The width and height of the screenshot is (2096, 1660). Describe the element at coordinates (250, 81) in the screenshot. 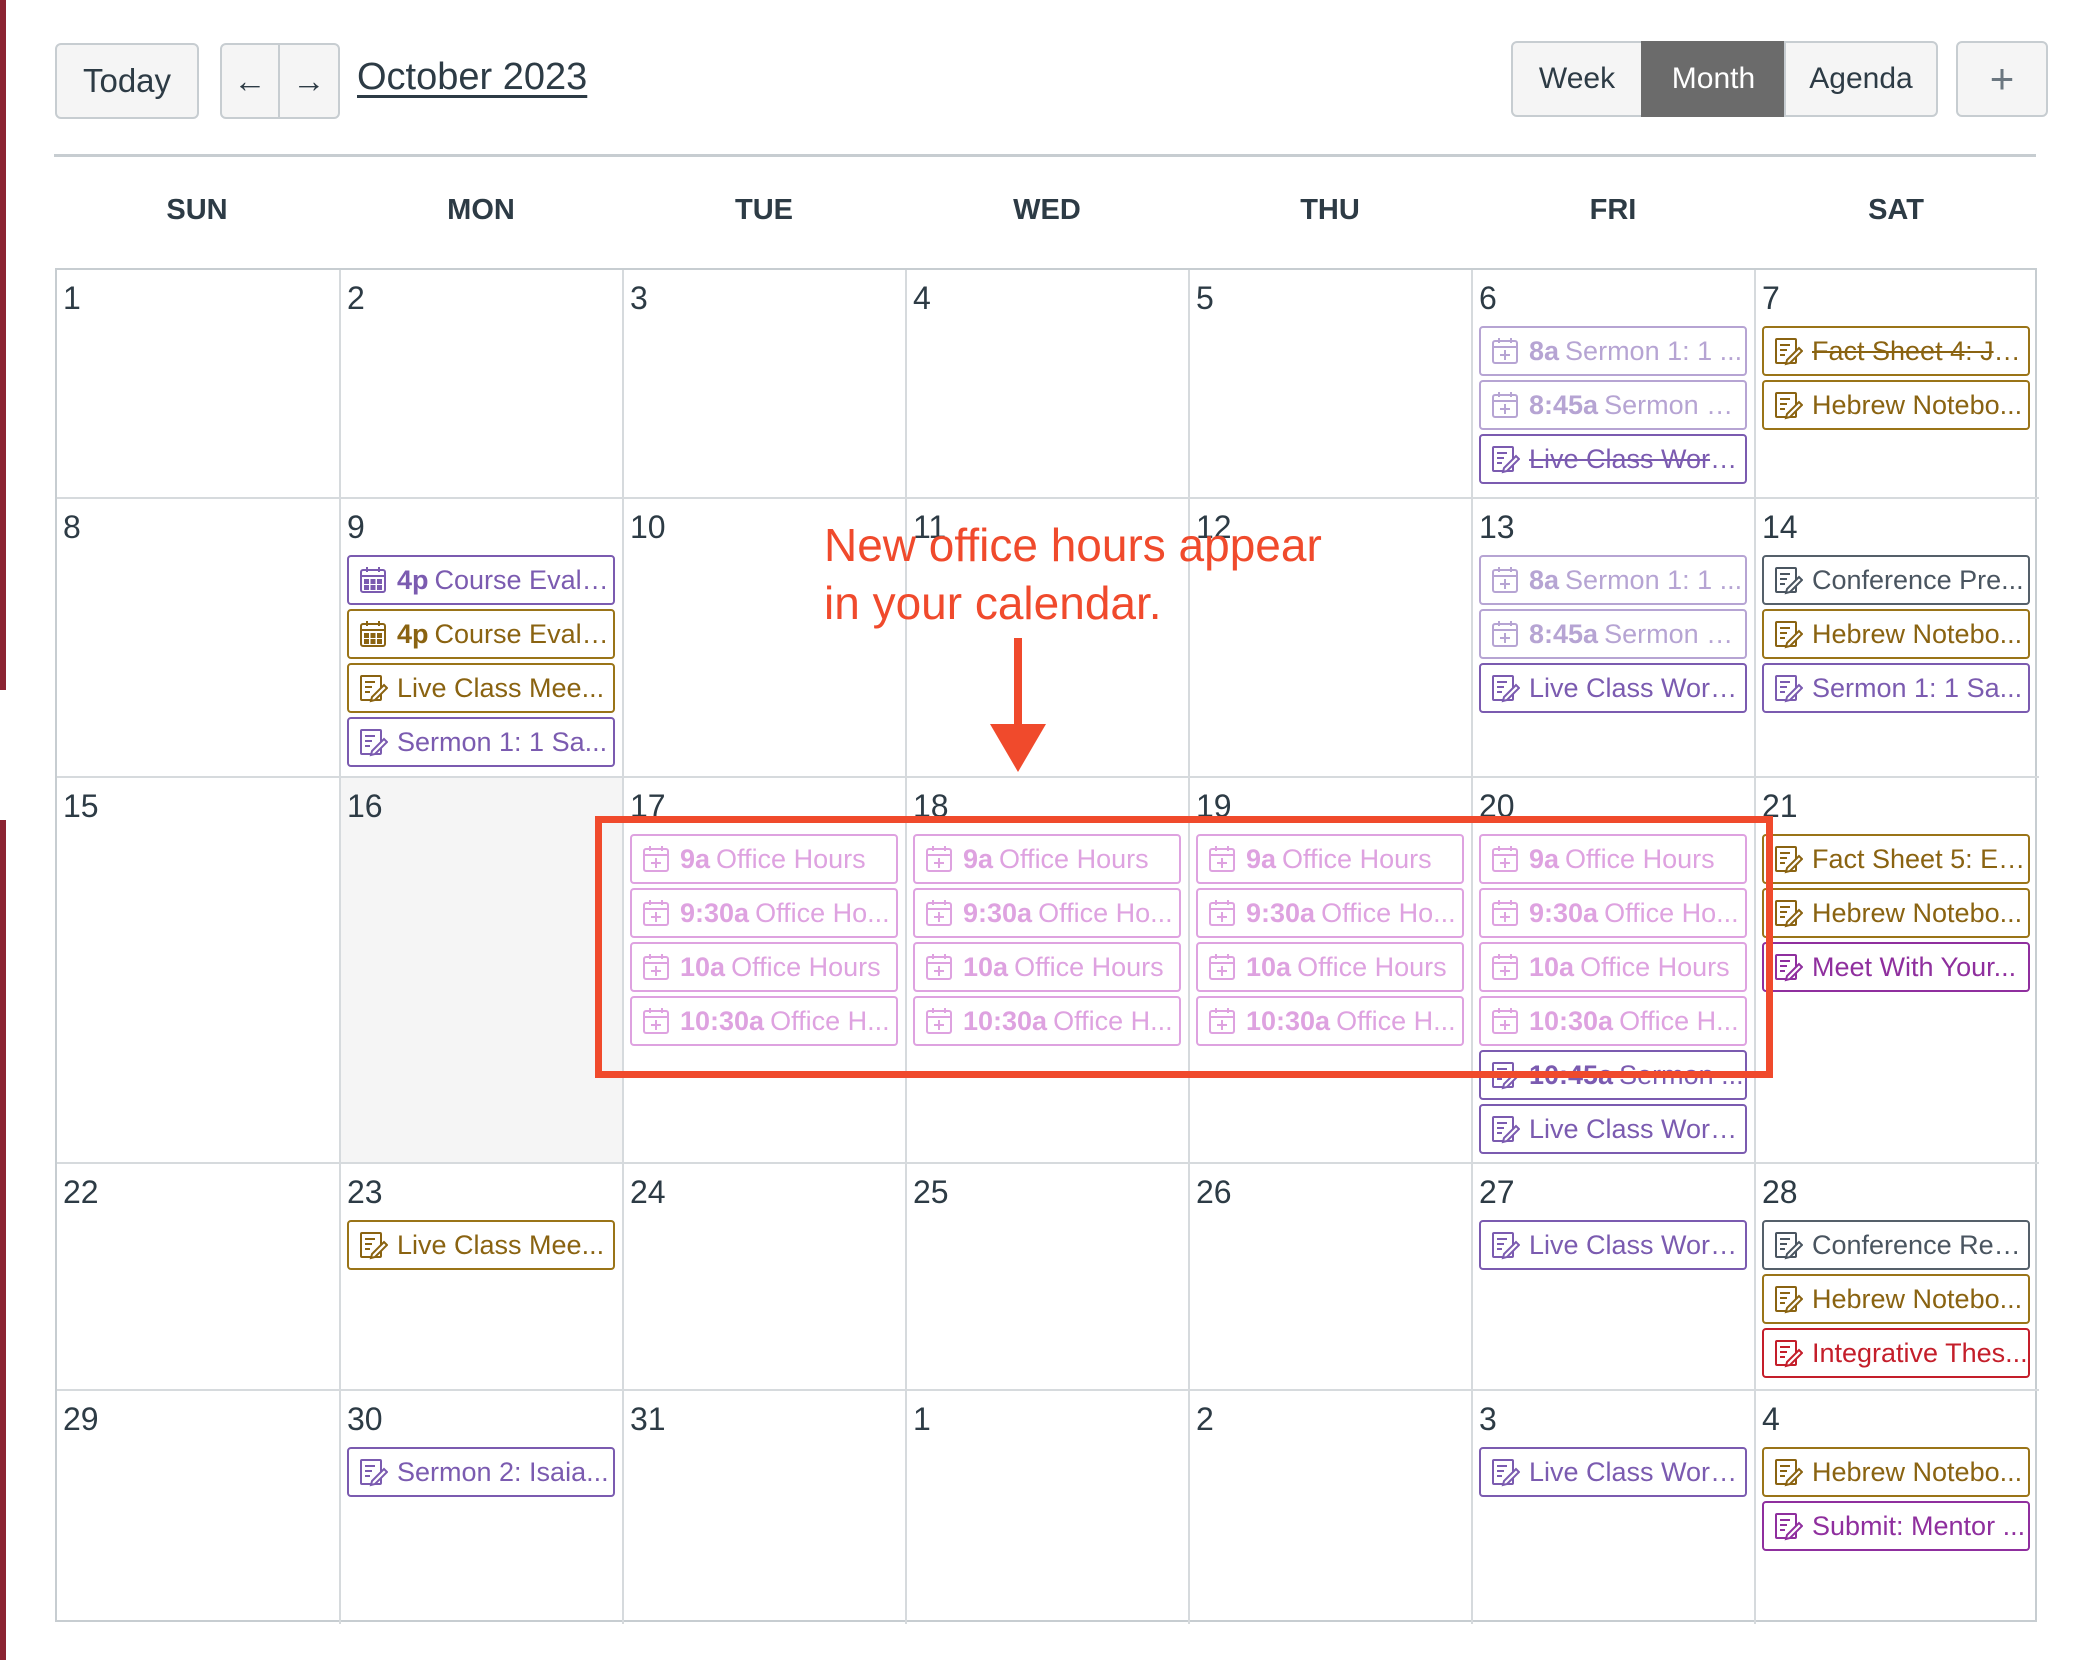

I see `prev-month-button: ←` at that location.